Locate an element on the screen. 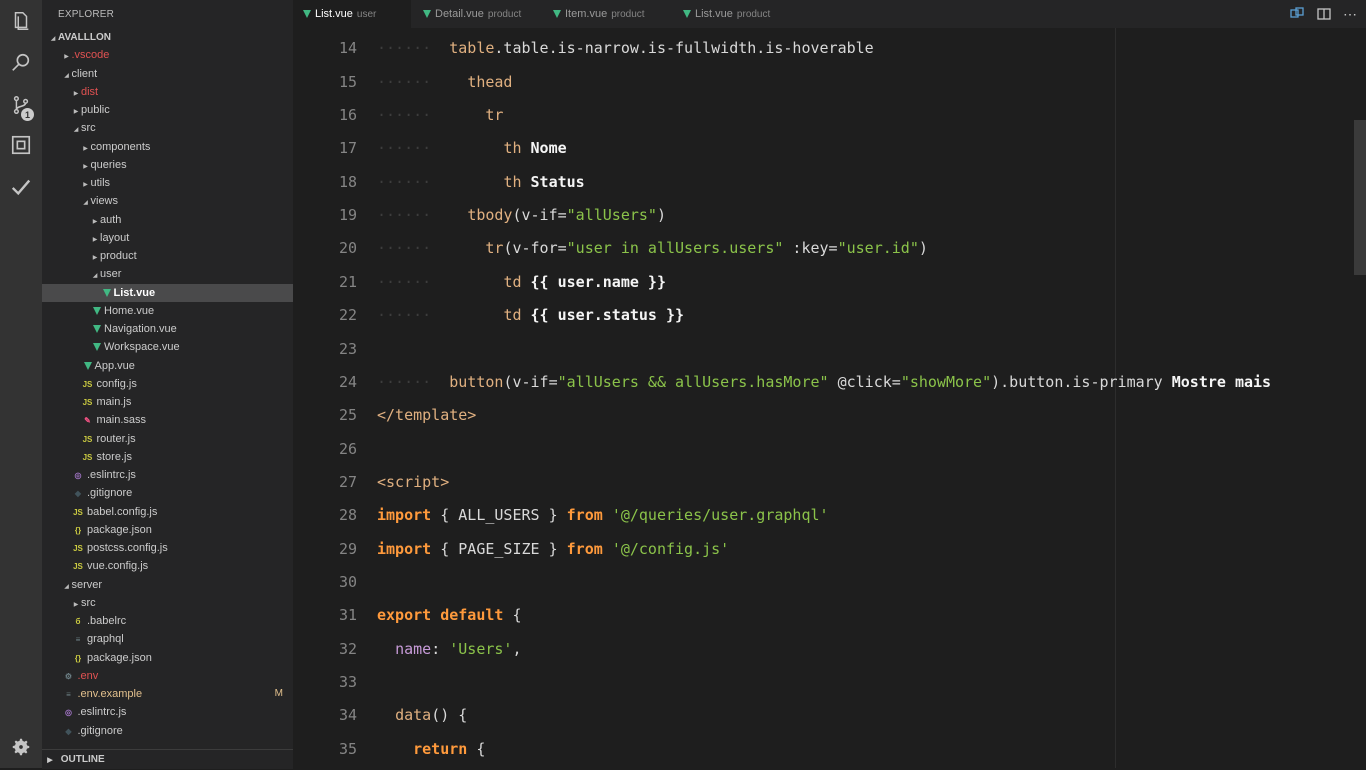 This screenshot has height=770, width=1366. tree-folder: ◢ src is located at coordinates (167, 128).